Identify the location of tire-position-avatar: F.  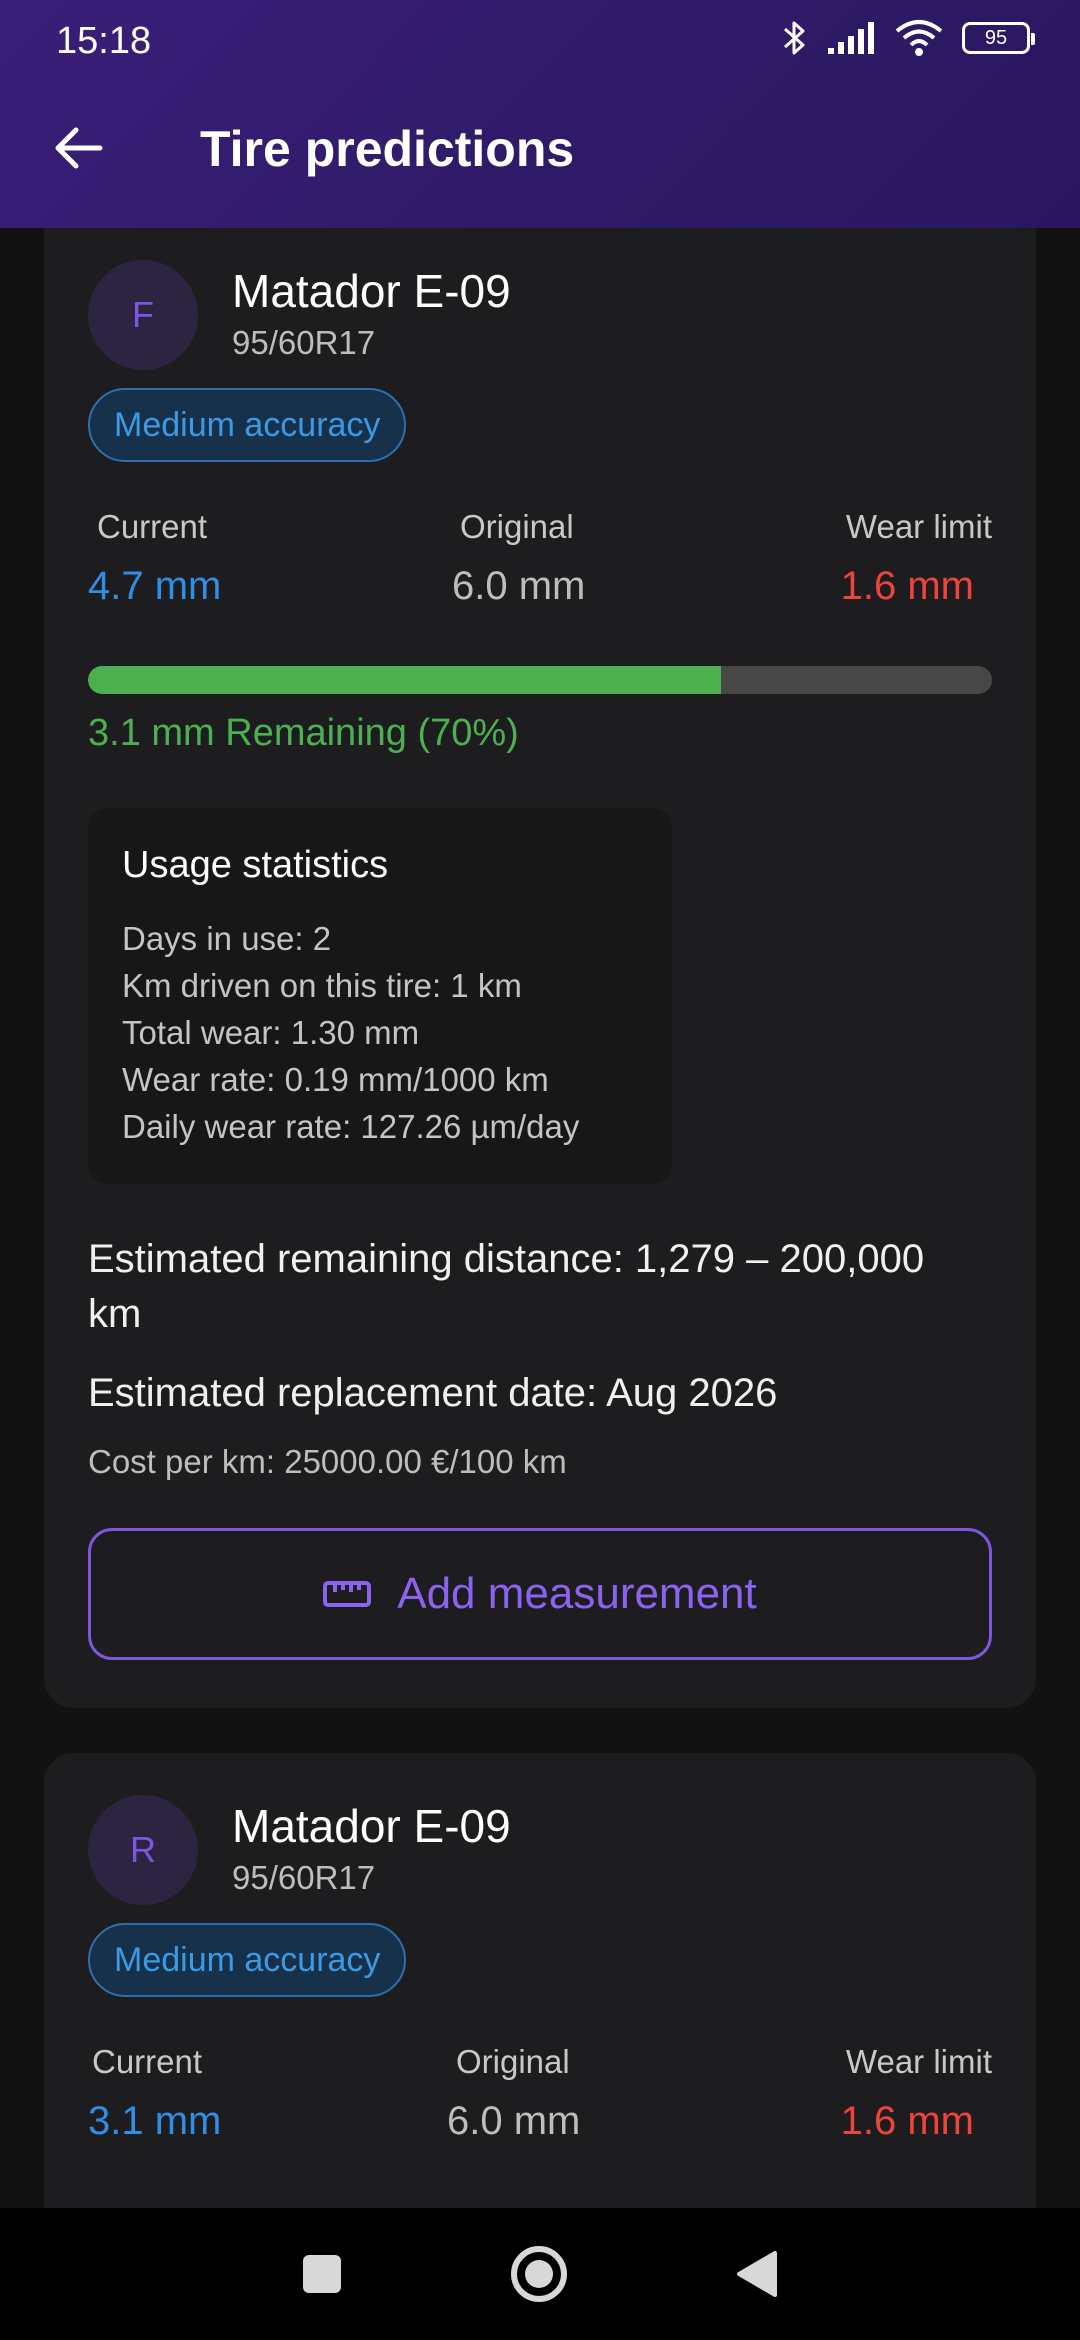
(143, 315).